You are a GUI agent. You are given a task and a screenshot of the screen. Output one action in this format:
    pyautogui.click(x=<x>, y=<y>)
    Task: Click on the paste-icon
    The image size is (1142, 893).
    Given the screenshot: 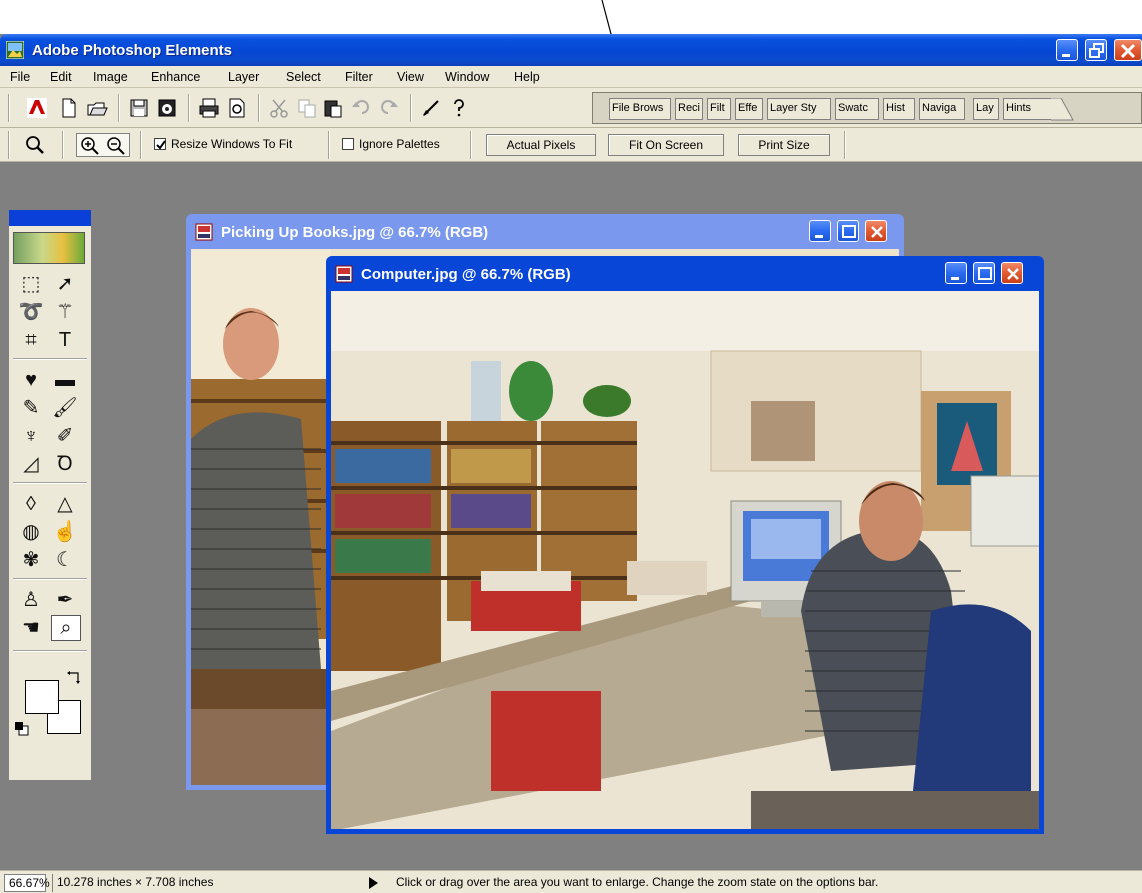 What is the action you would take?
    pyautogui.click(x=333, y=108)
    